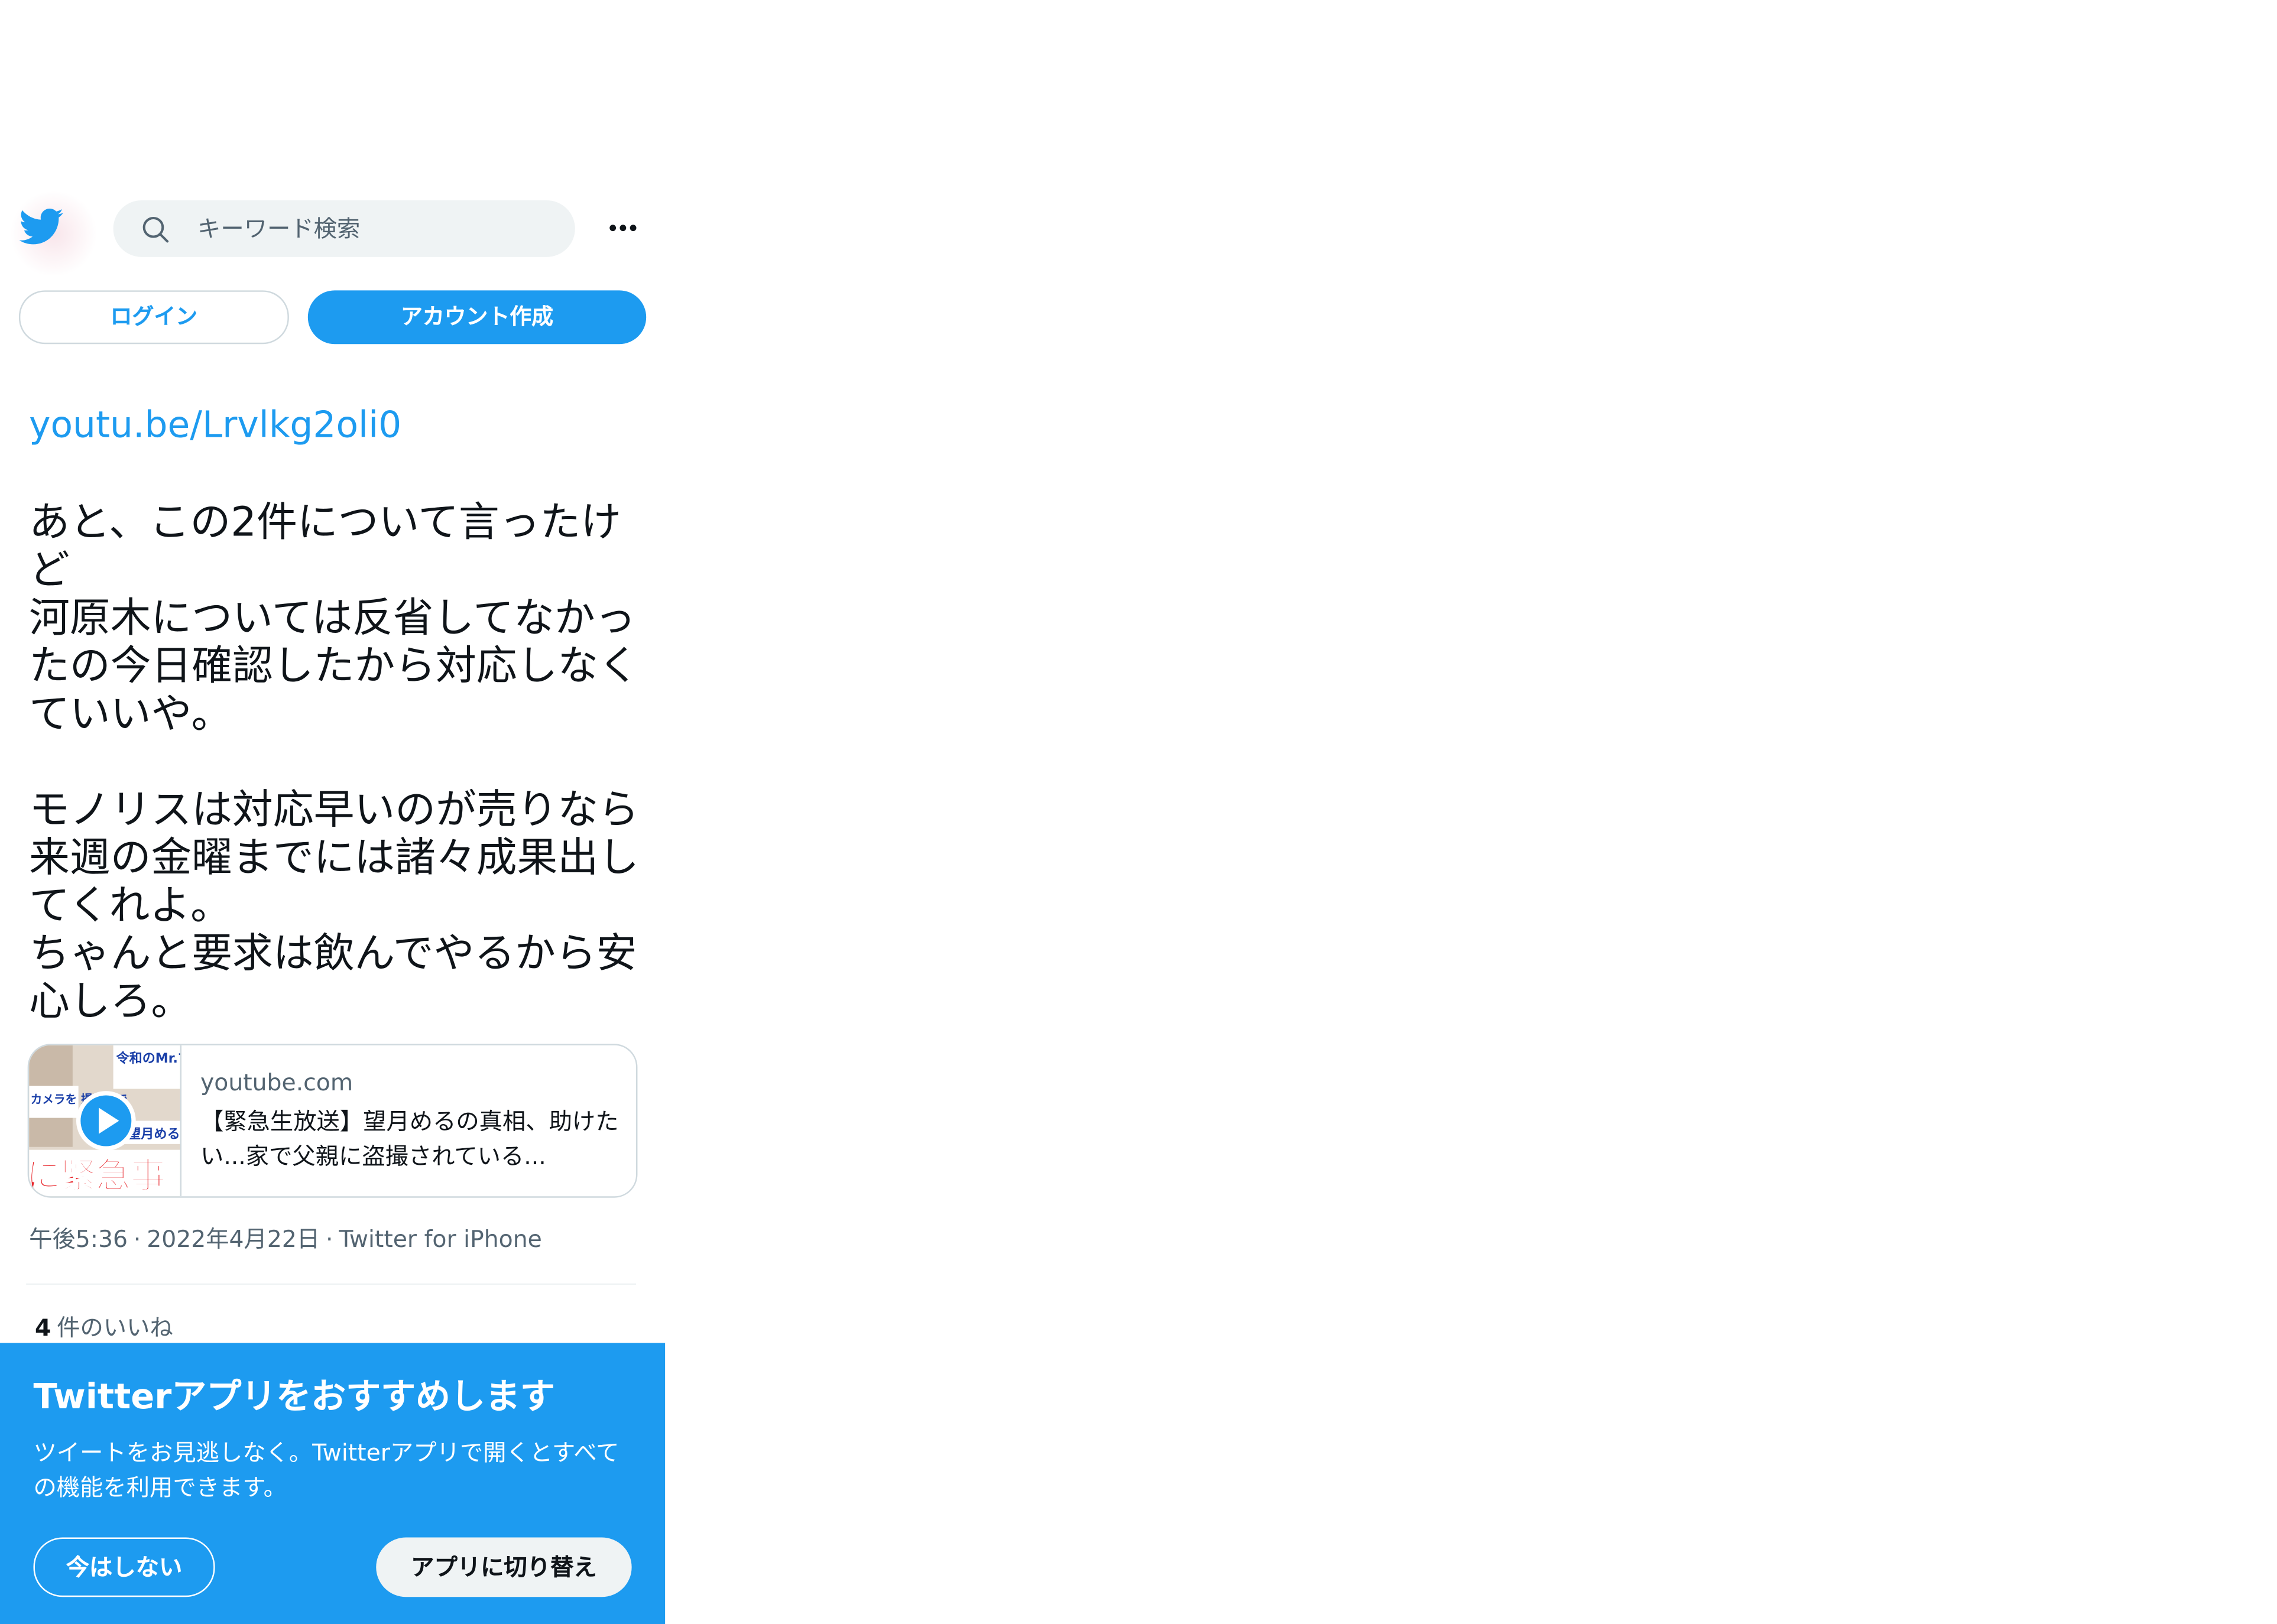  Describe the element at coordinates (379, 228) in the screenshot. I see `search-input` at that location.